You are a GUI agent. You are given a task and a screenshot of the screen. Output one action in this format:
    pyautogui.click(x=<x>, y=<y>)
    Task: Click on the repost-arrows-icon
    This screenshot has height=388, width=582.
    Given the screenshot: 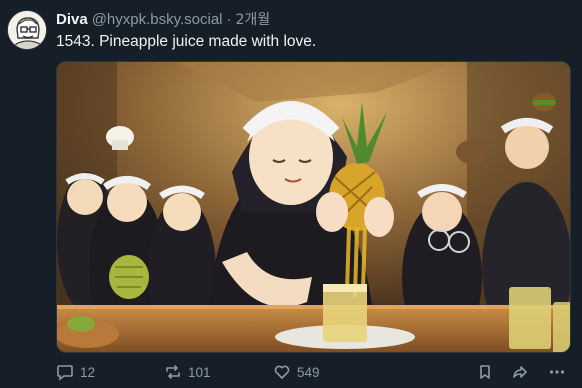 What is the action you would take?
    pyautogui.click(x=173, y=372)
    